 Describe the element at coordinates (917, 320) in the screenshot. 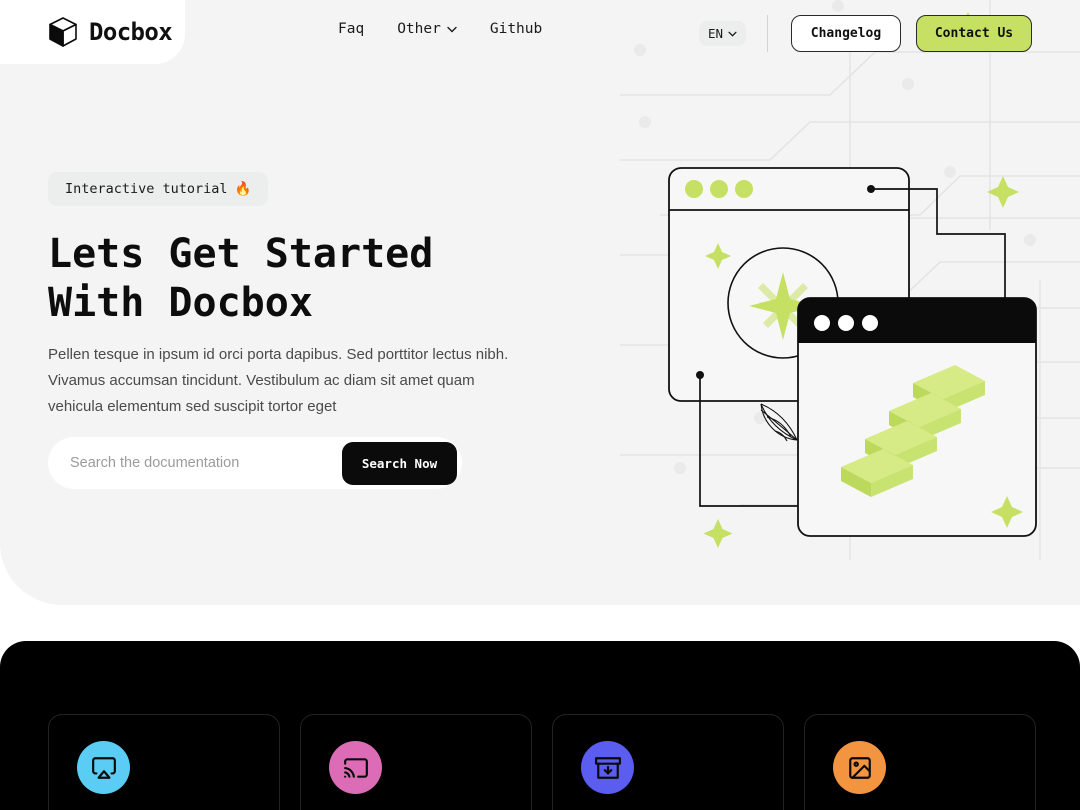

I see `front-window-titlebar` at that location.